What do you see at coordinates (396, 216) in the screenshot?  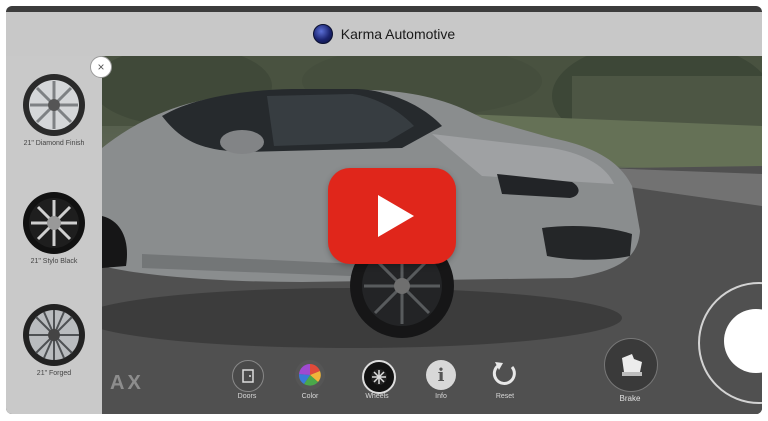 I see `play-icon` at bounding box center [396, 216].